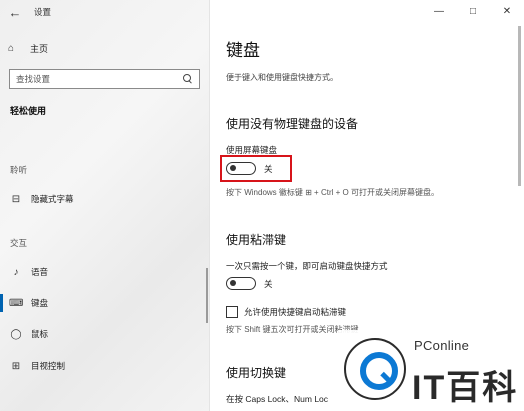 Image resolution: width=524 pixels, height=411 pixels. What do you see at coordinates (519, 106) in the screenshot?
I see `main-scrollbar` at bounding box center [519, 106].